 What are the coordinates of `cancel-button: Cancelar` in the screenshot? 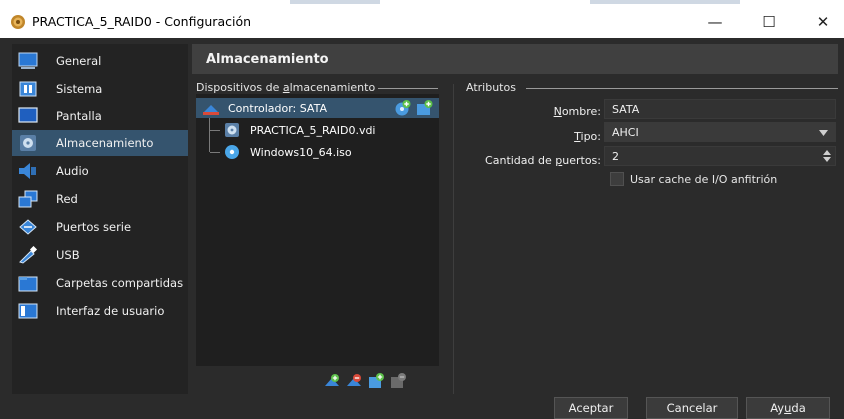 It's located at (692, 408).